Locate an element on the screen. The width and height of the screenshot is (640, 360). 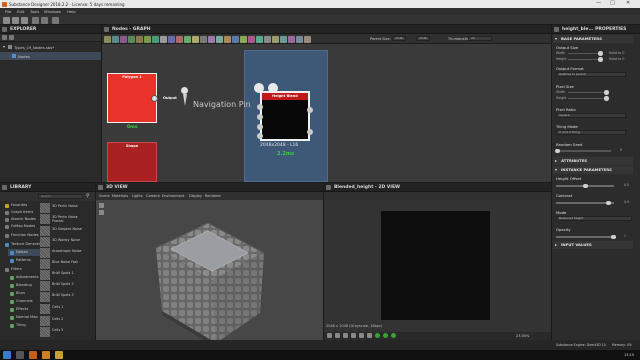
view2d-zoom: 23.05% is located at coordinates (522, 336).